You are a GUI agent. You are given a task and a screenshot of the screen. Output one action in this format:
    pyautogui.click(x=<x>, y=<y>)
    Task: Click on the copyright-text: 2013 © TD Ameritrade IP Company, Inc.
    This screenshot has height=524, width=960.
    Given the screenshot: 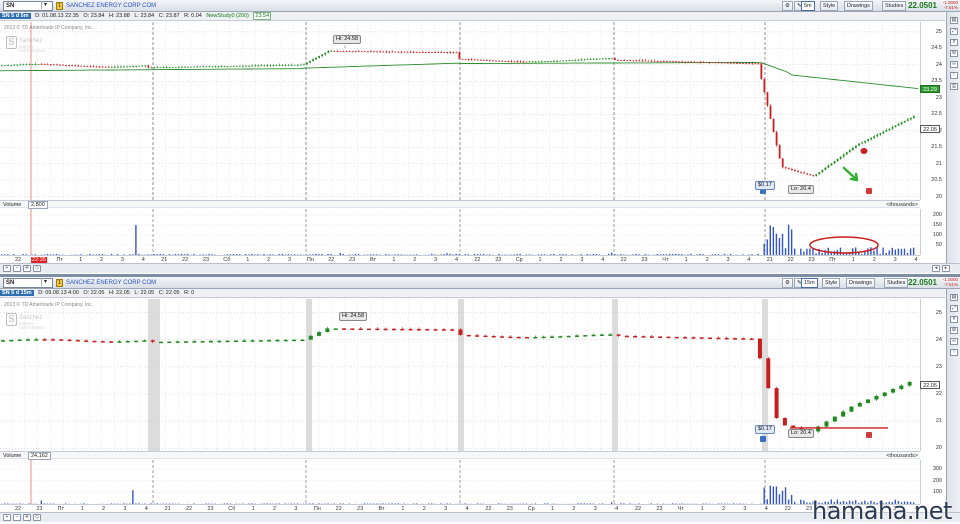 What is the action you would take?
    pyautogui.click(x=49, y=305)
    